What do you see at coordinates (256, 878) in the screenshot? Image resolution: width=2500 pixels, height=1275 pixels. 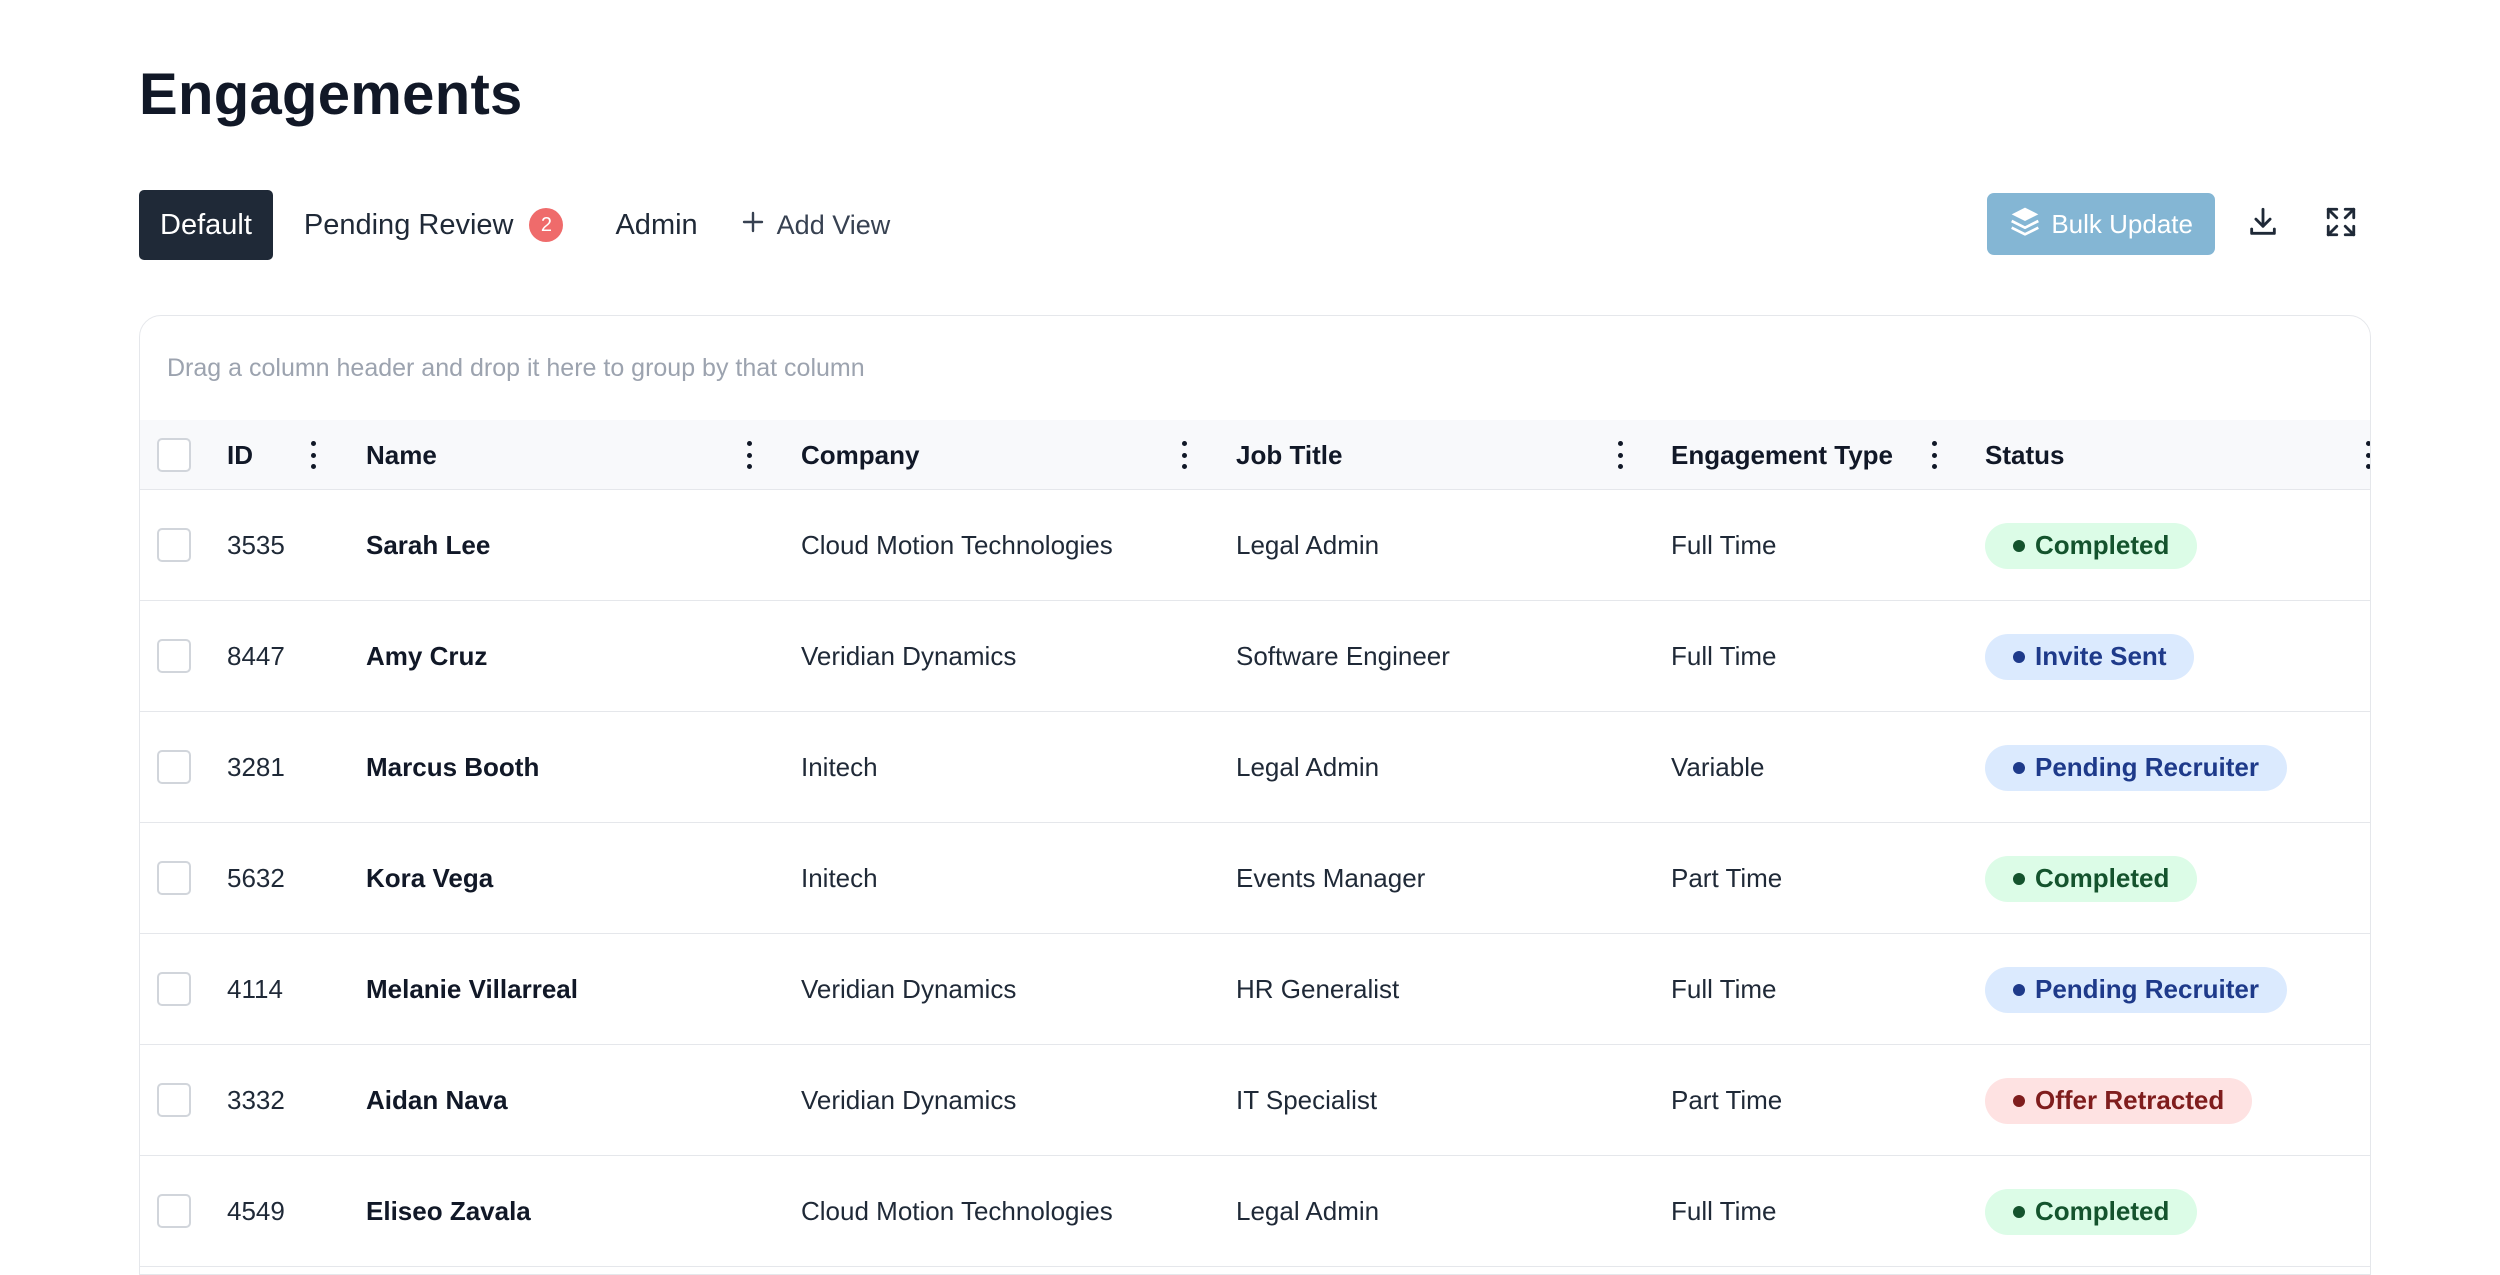 I see `cell-id: 5632` at bounding box center [256, 878].